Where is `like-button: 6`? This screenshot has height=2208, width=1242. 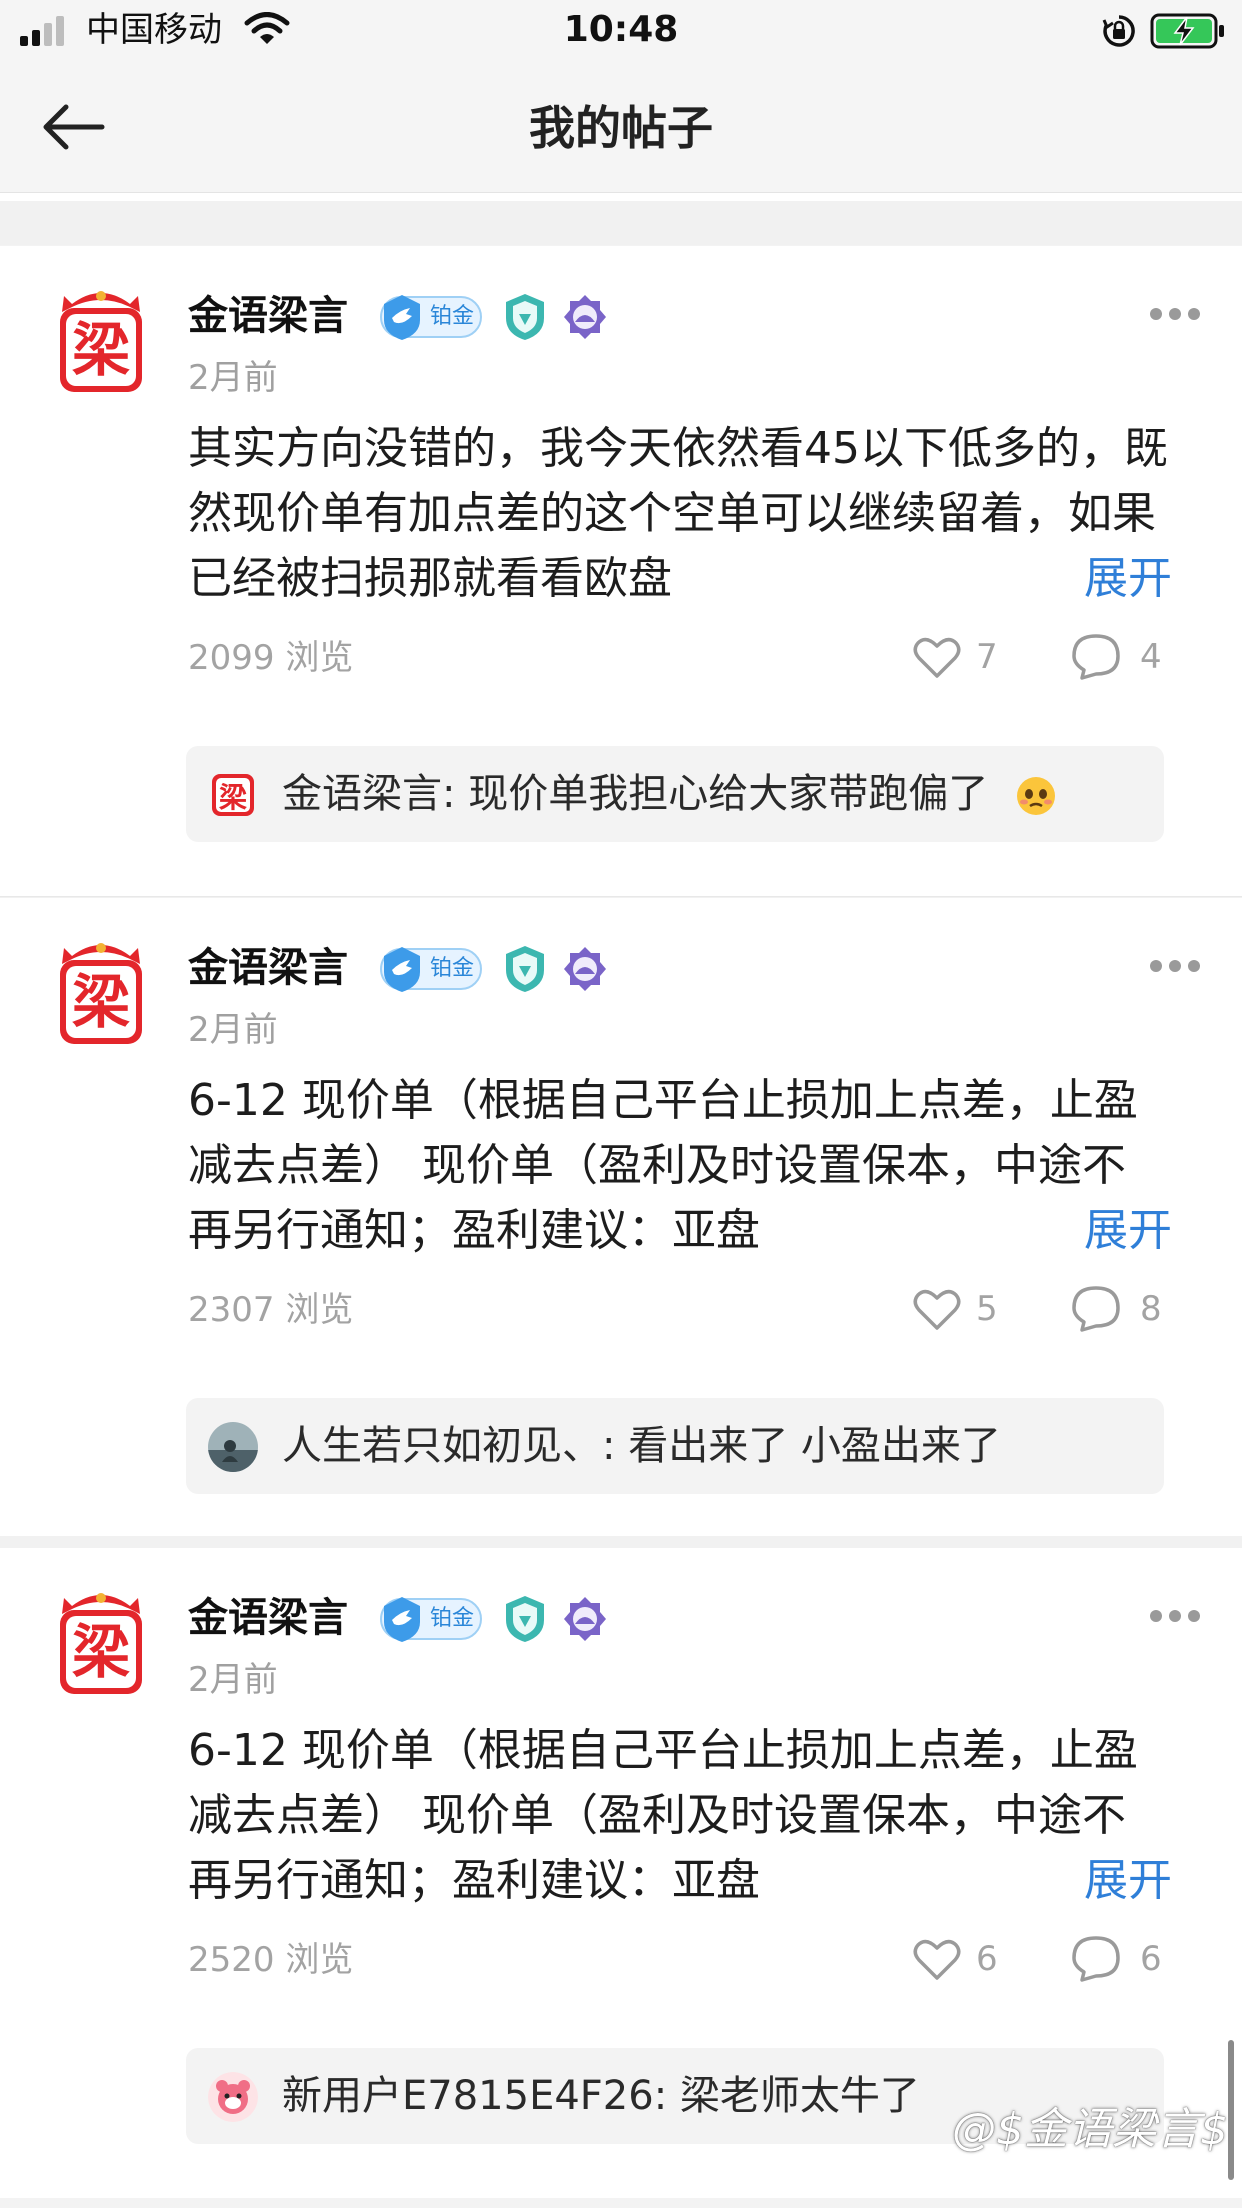
like-button: 6 is located at coordinates (967, 1960).